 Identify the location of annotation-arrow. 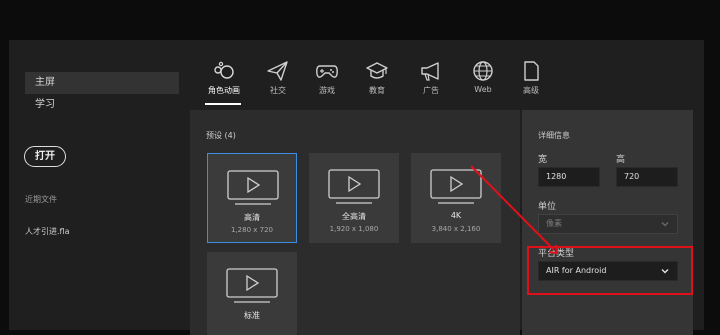
(514, 210).